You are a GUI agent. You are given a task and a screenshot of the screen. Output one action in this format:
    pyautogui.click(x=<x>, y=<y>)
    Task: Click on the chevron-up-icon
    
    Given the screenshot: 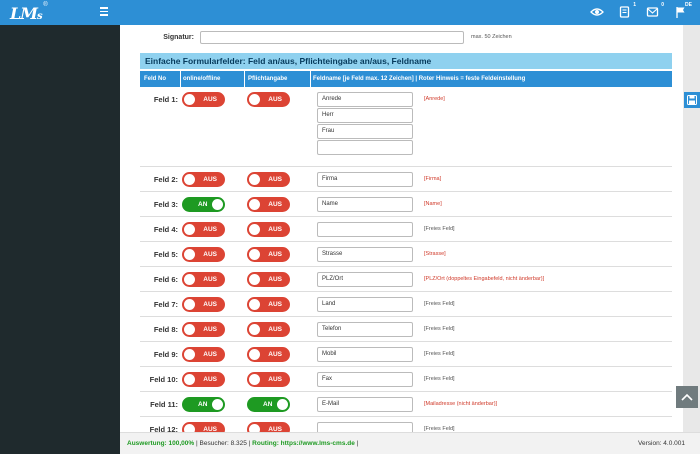 What is the action you would take?
    pyautogui.click(x=687, y=397)
    